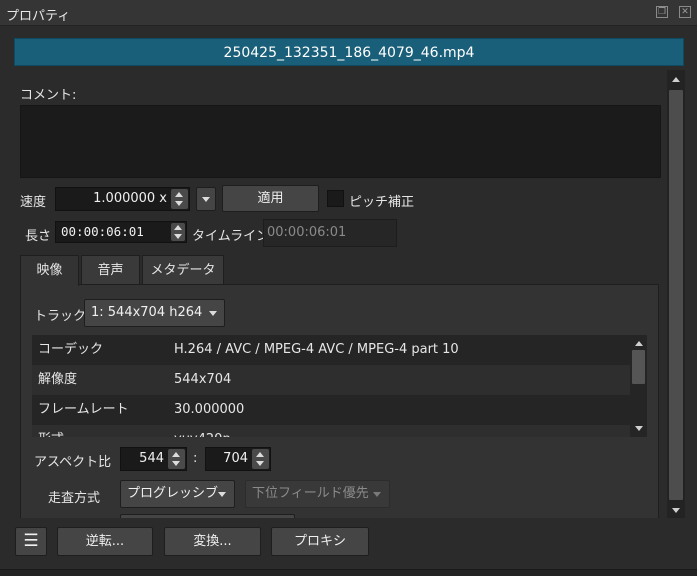 Image resolution: width=697 pixels, height=576 pixels. Describe the element at coordinates (60, 316) in the screenshot. I see `track-label: トラック` at that location.